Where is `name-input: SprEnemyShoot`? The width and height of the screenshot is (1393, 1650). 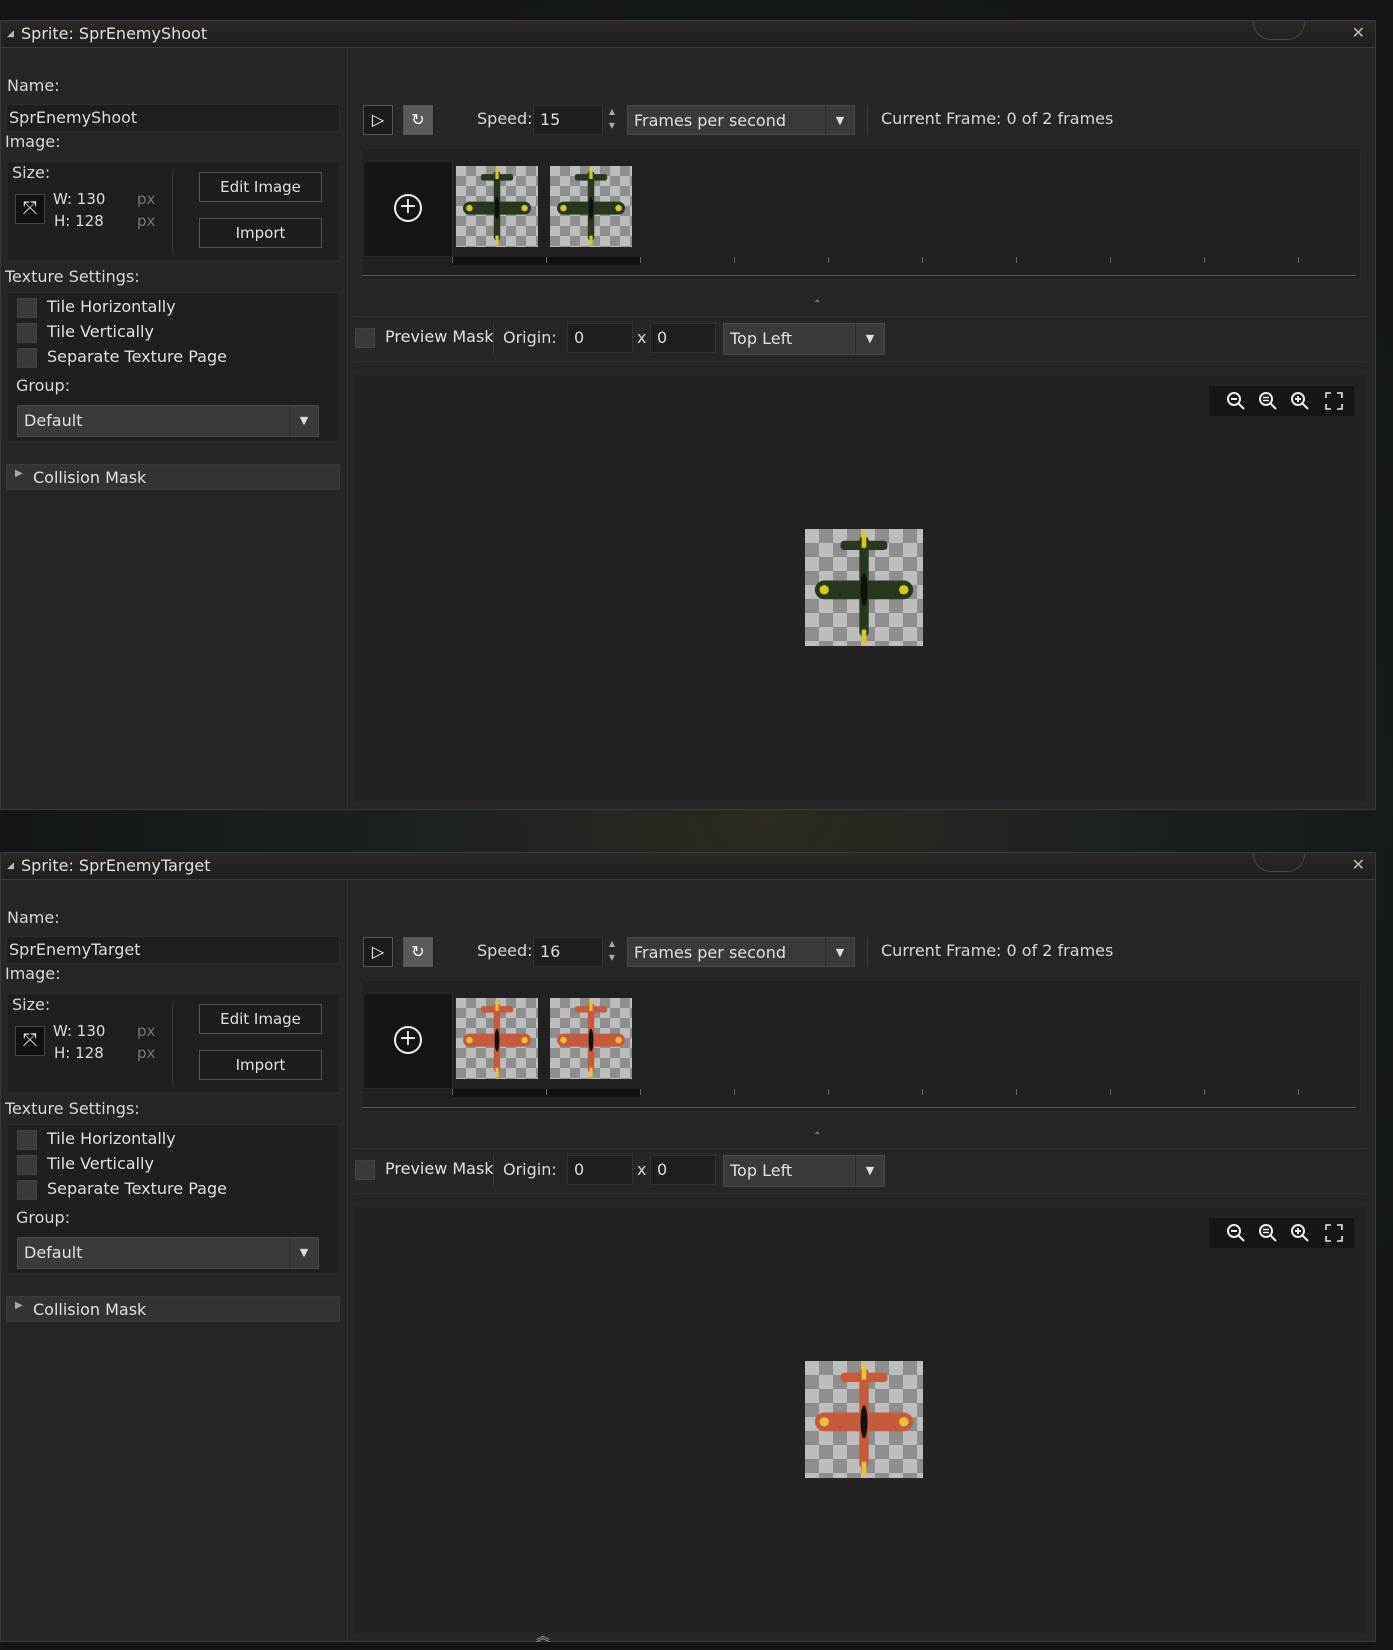
name-input: SprEnemyShoot is located at coordinates (173, 118).